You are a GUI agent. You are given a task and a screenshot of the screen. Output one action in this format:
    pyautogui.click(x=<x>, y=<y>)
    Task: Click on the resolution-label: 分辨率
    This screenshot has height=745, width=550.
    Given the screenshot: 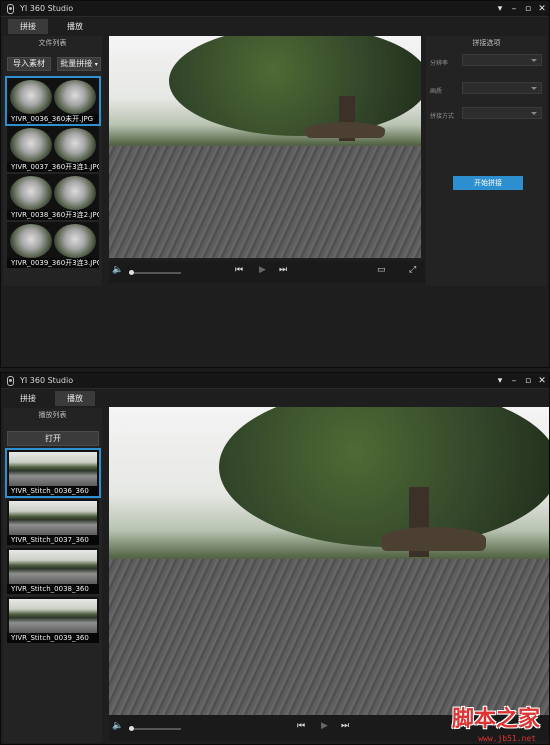 What is the action you would take?
    pyautogui.click(x=439, y=63)
    